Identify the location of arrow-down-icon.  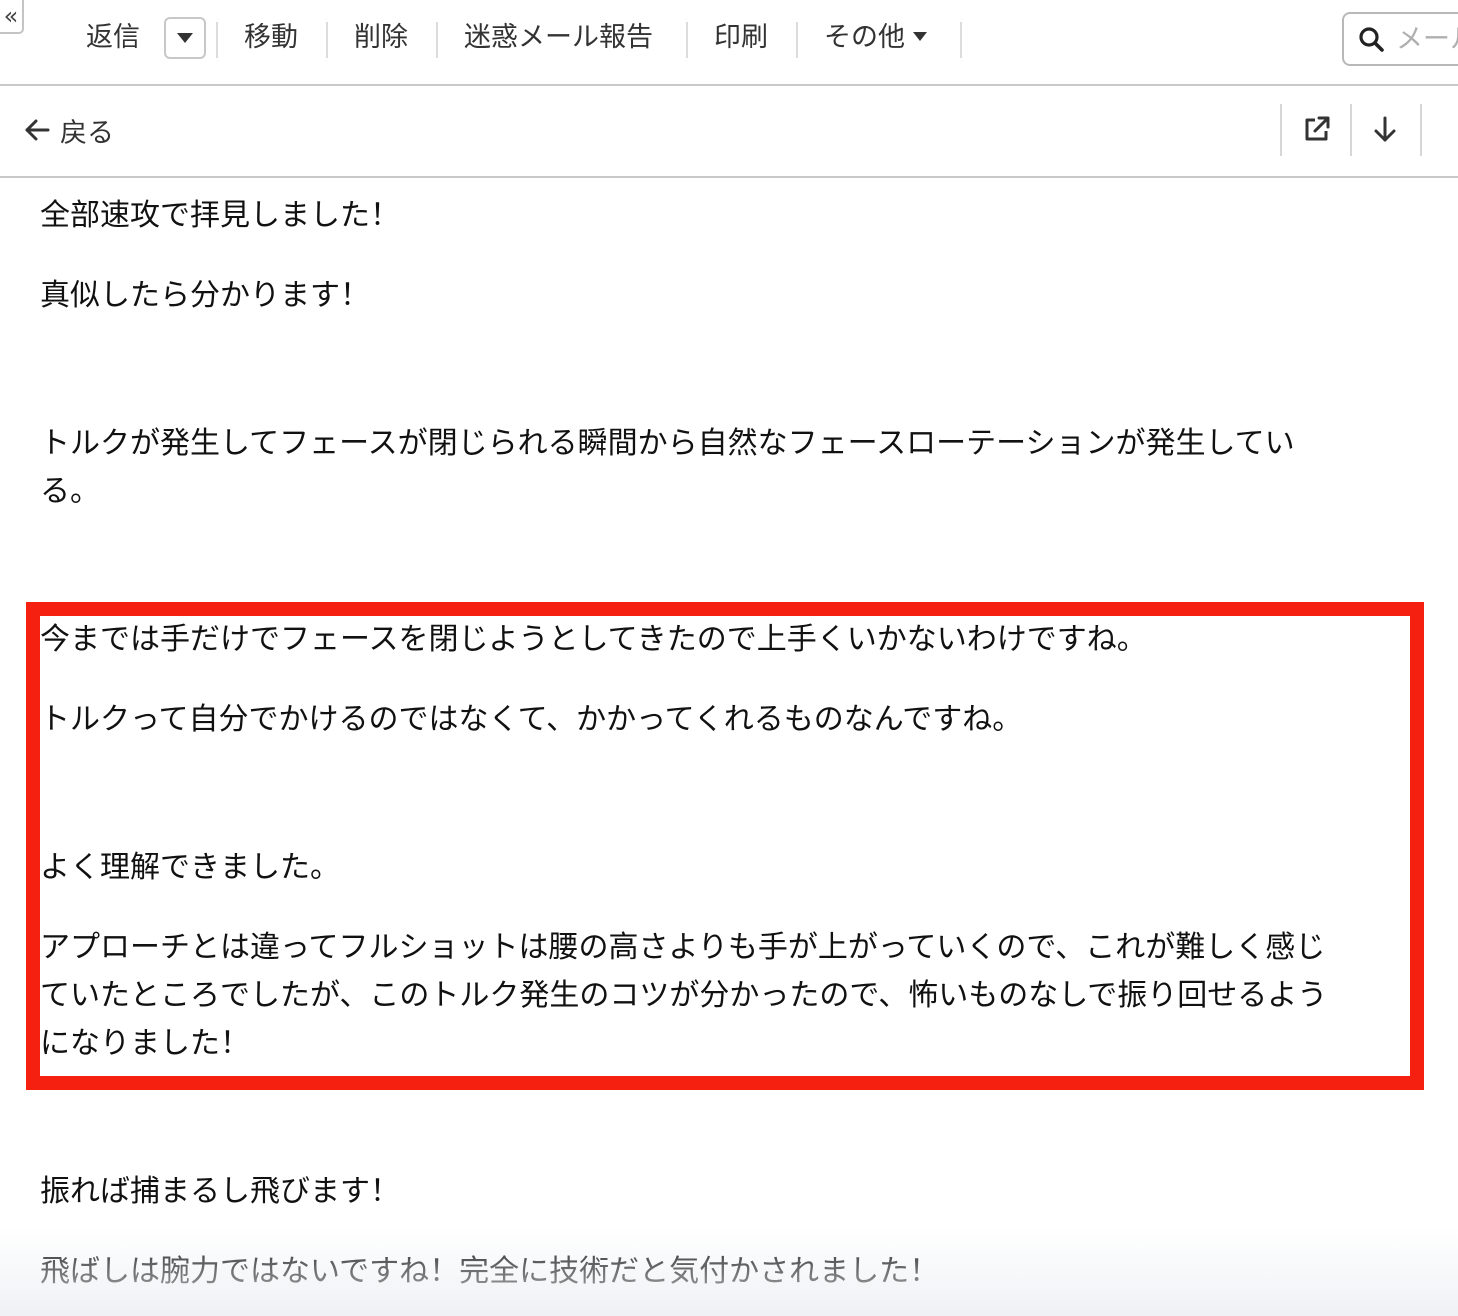
(1385, 129).